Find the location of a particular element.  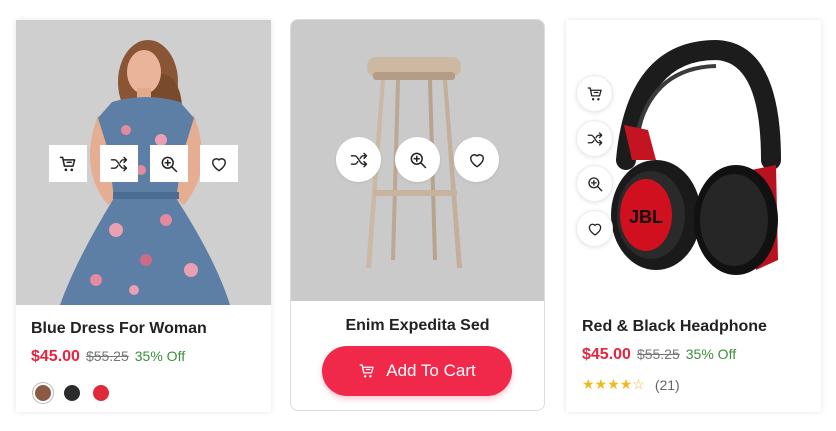

review-count: (21) is located at coordinates (667, 385).